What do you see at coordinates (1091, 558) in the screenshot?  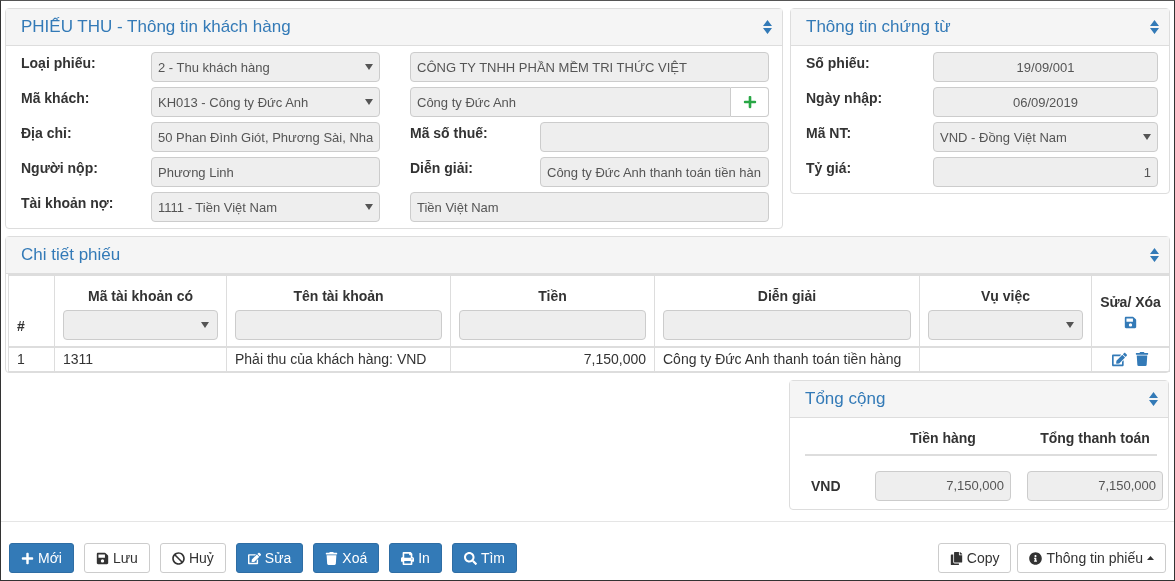 I see `action-button: Thông tin phiếu` at bounding box center [1091, 558].